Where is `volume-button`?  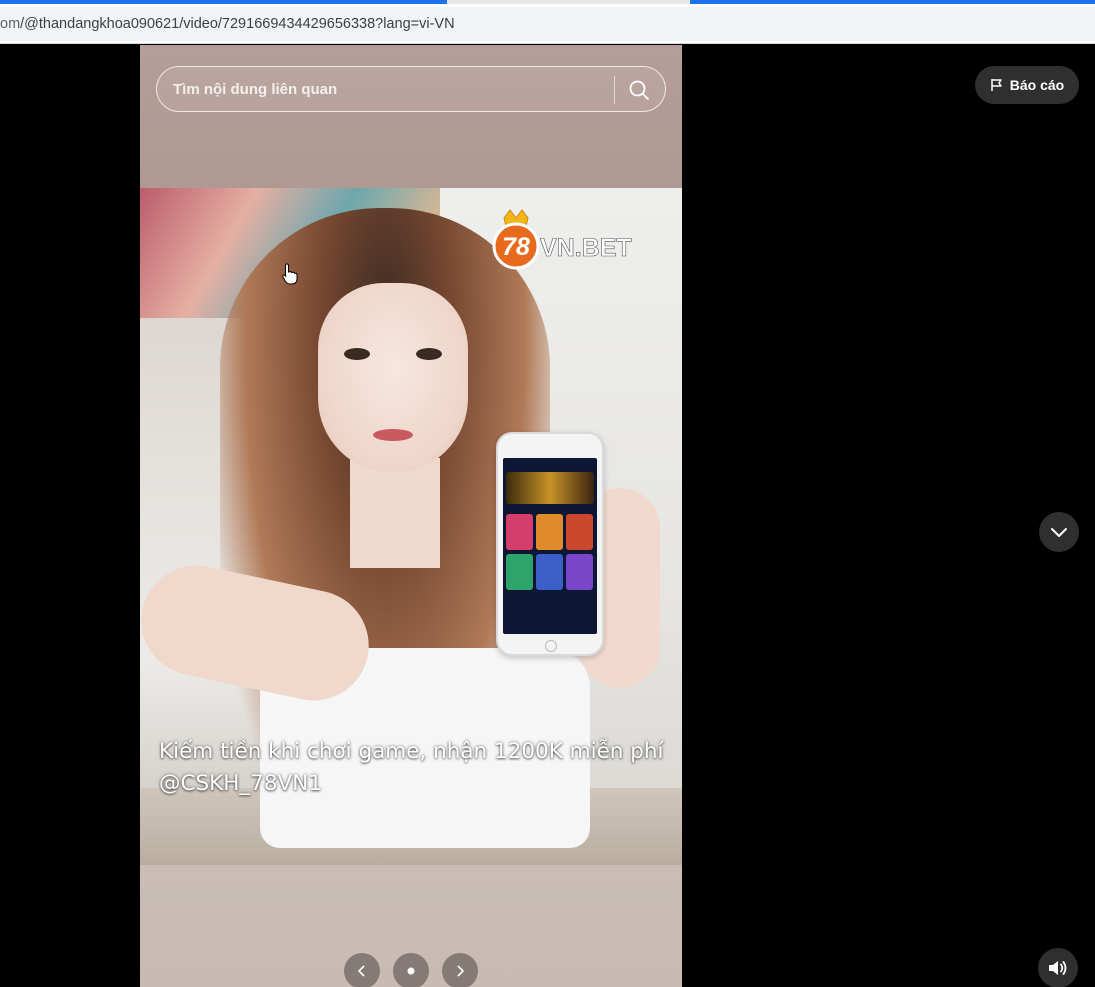 volume-button is located at coordinates (1058, 967).